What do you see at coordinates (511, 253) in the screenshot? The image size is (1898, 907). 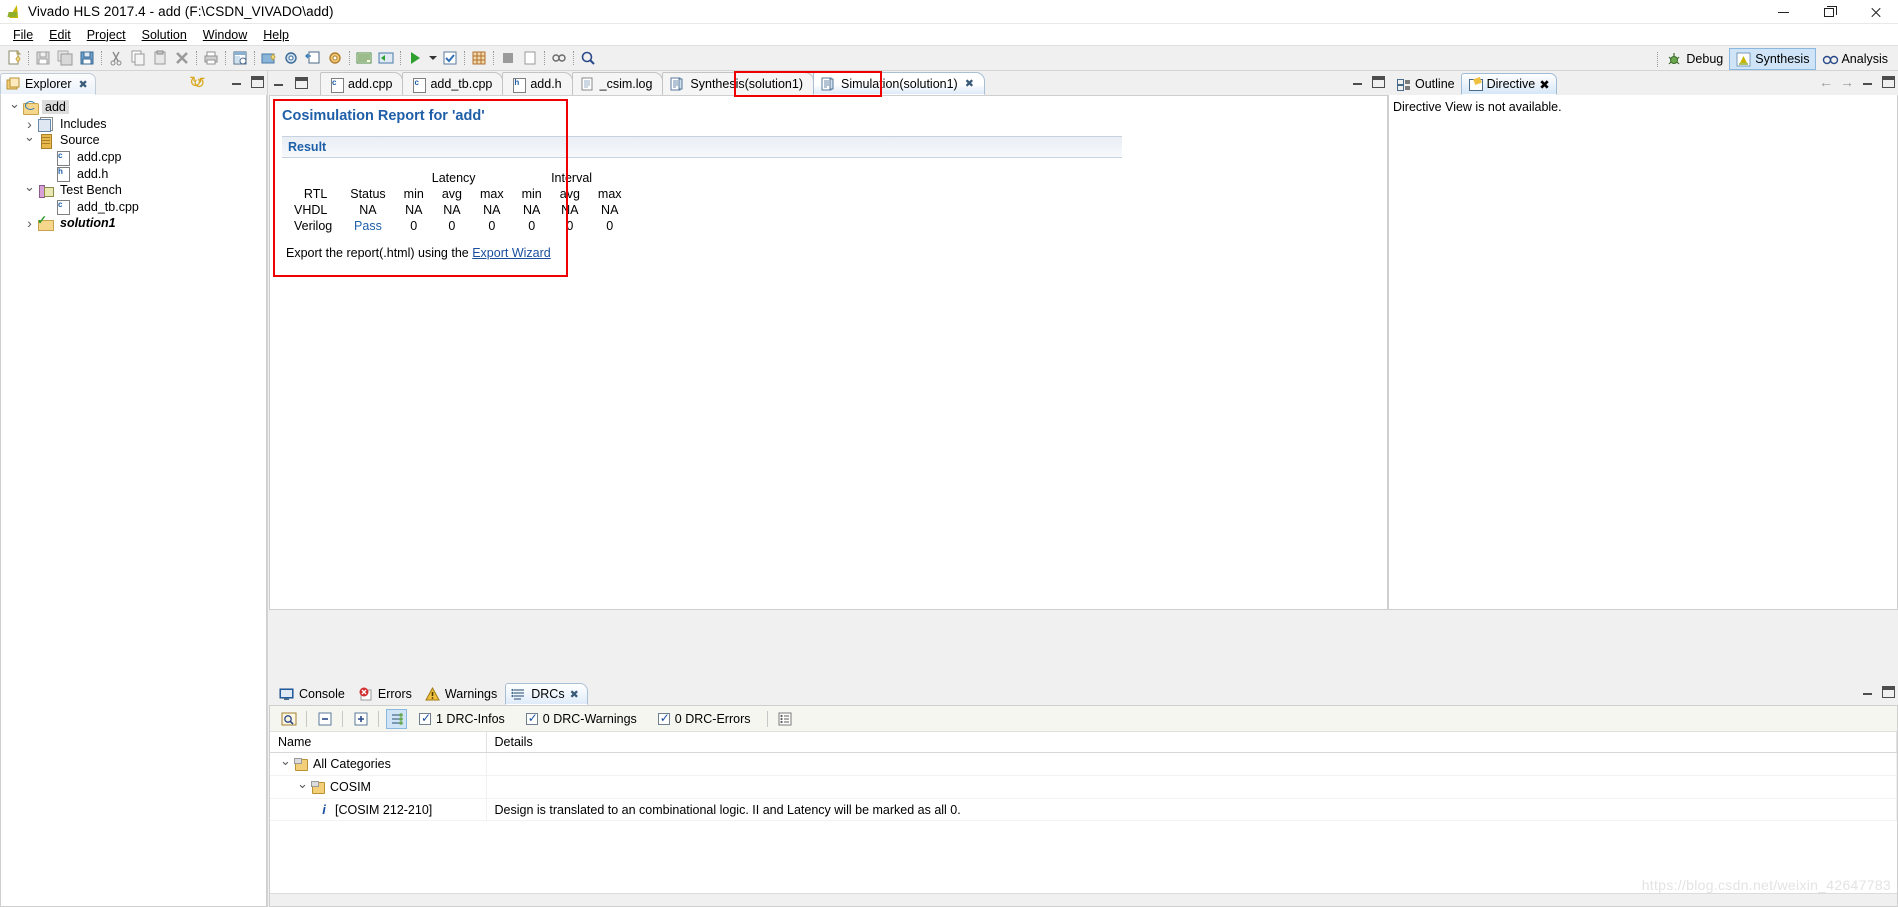 I see `export-wizard-link: Export Wizard` at bounding box center [511, 253].